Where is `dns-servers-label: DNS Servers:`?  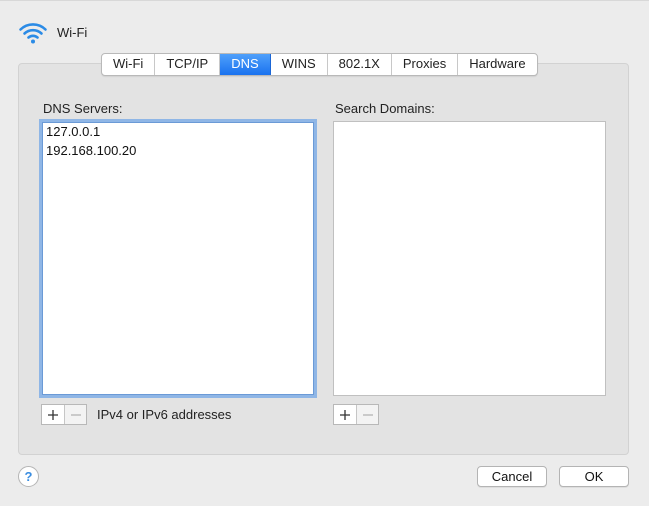
dns-servers-label: DNS Servers: is located at coordinates (83, 108).